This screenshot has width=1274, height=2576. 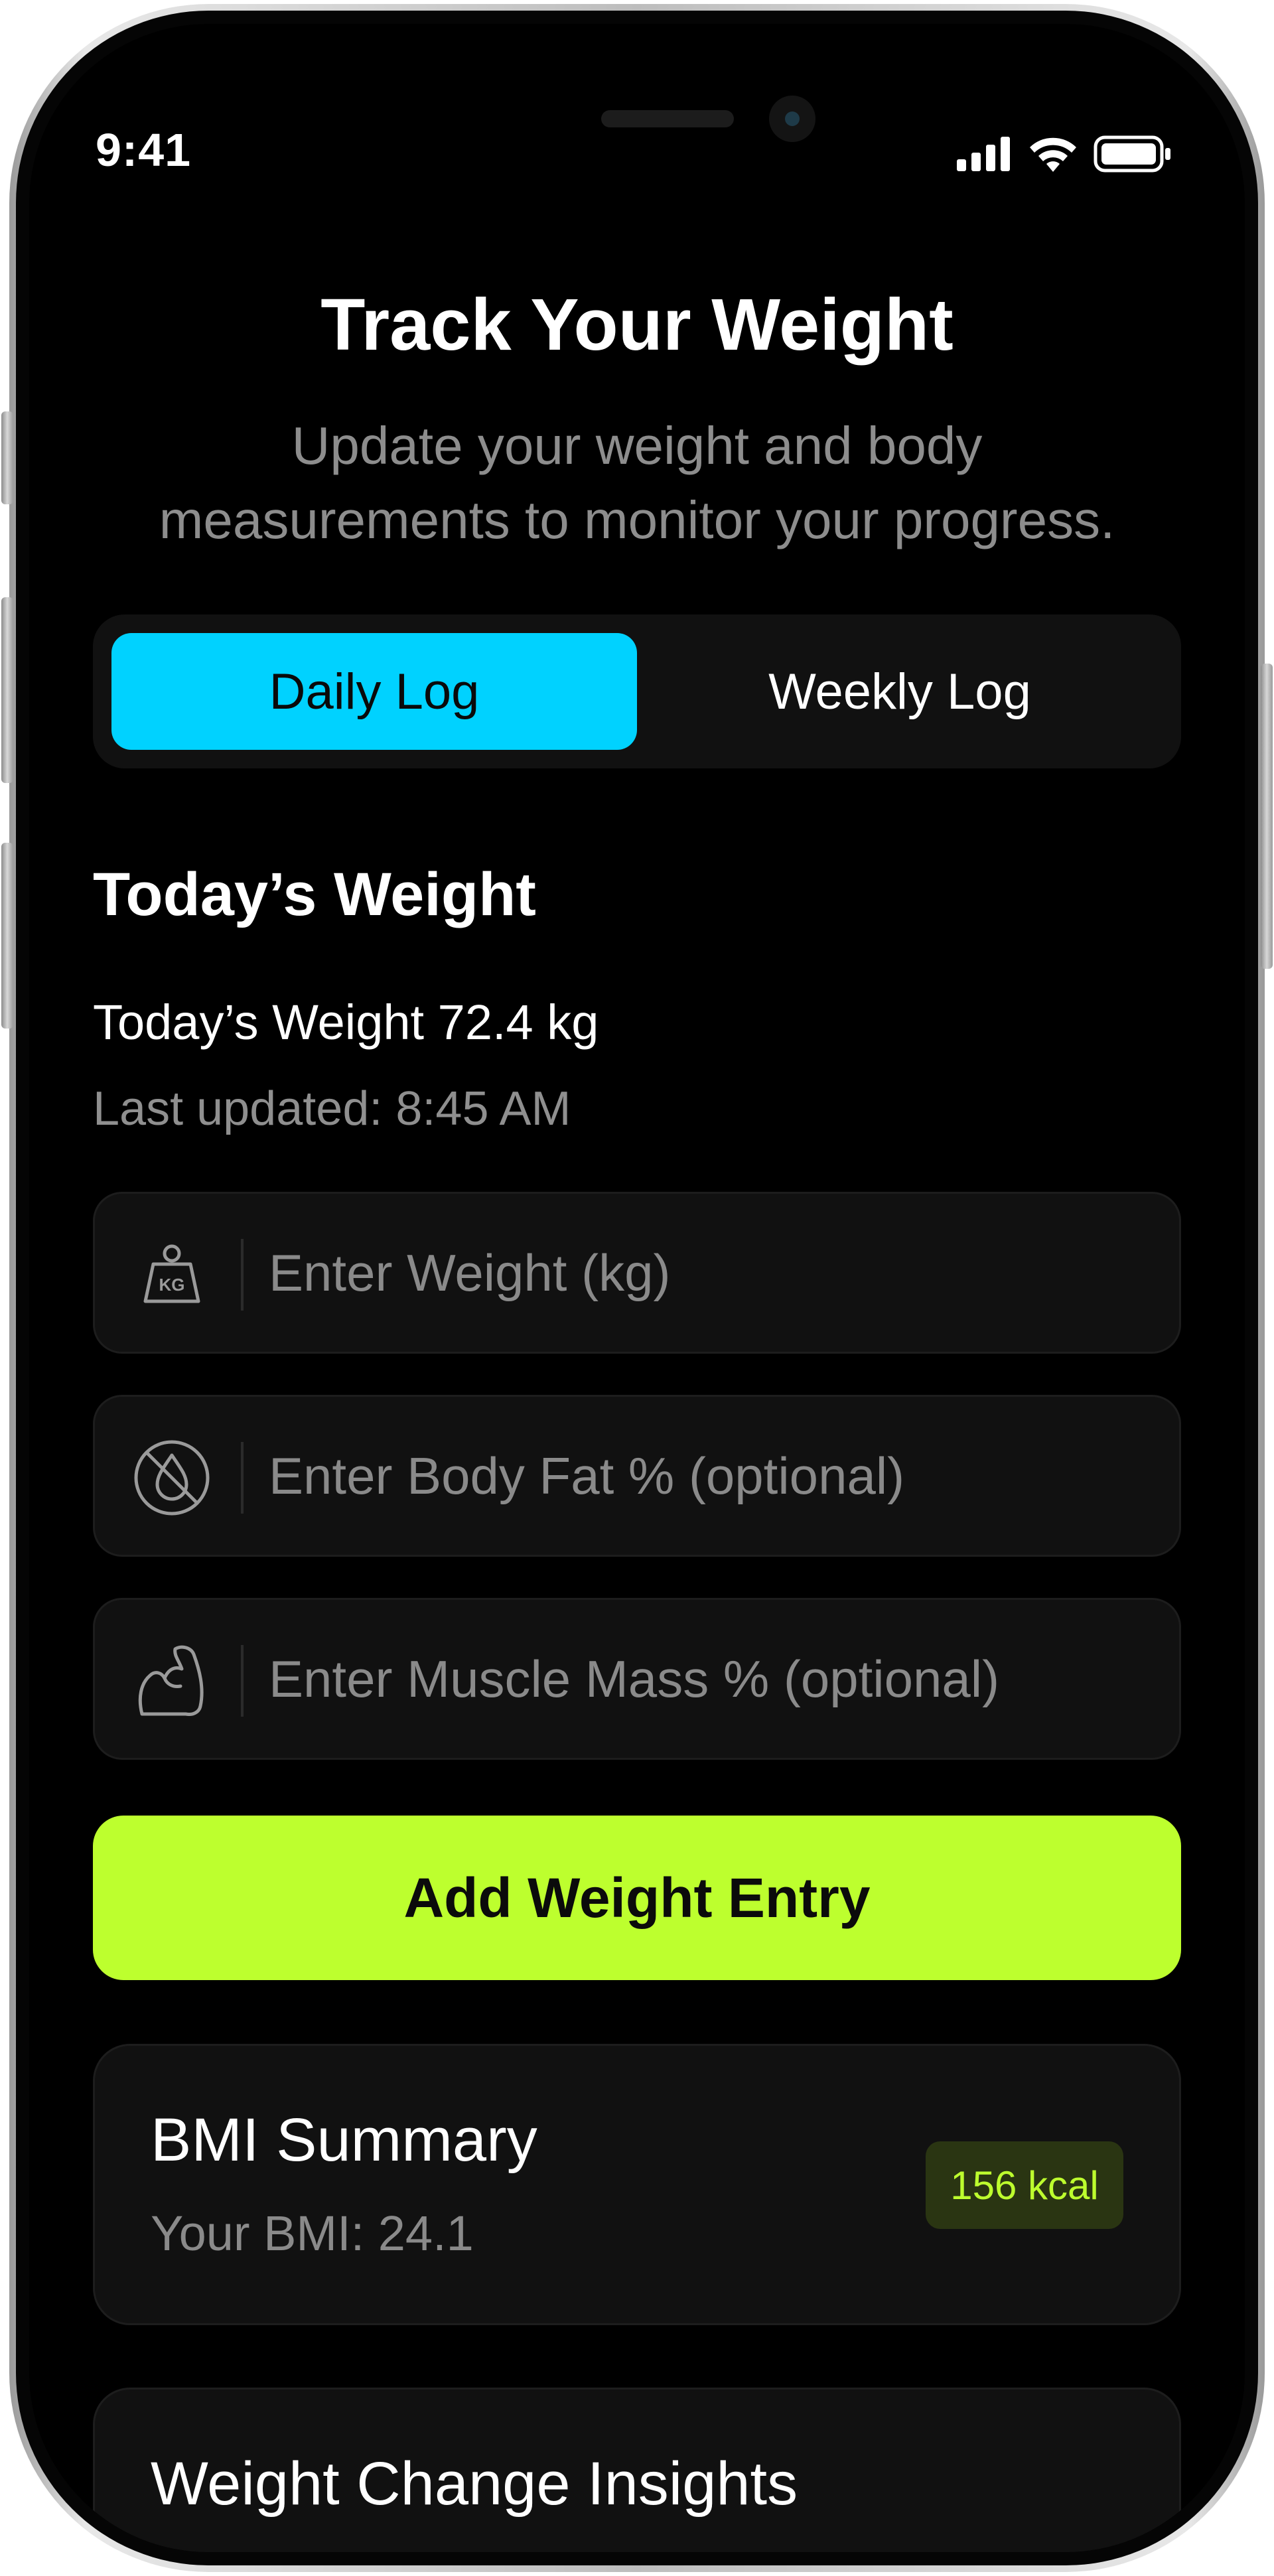 I want to click on body-fat-field, so click(x=637, y=1476).